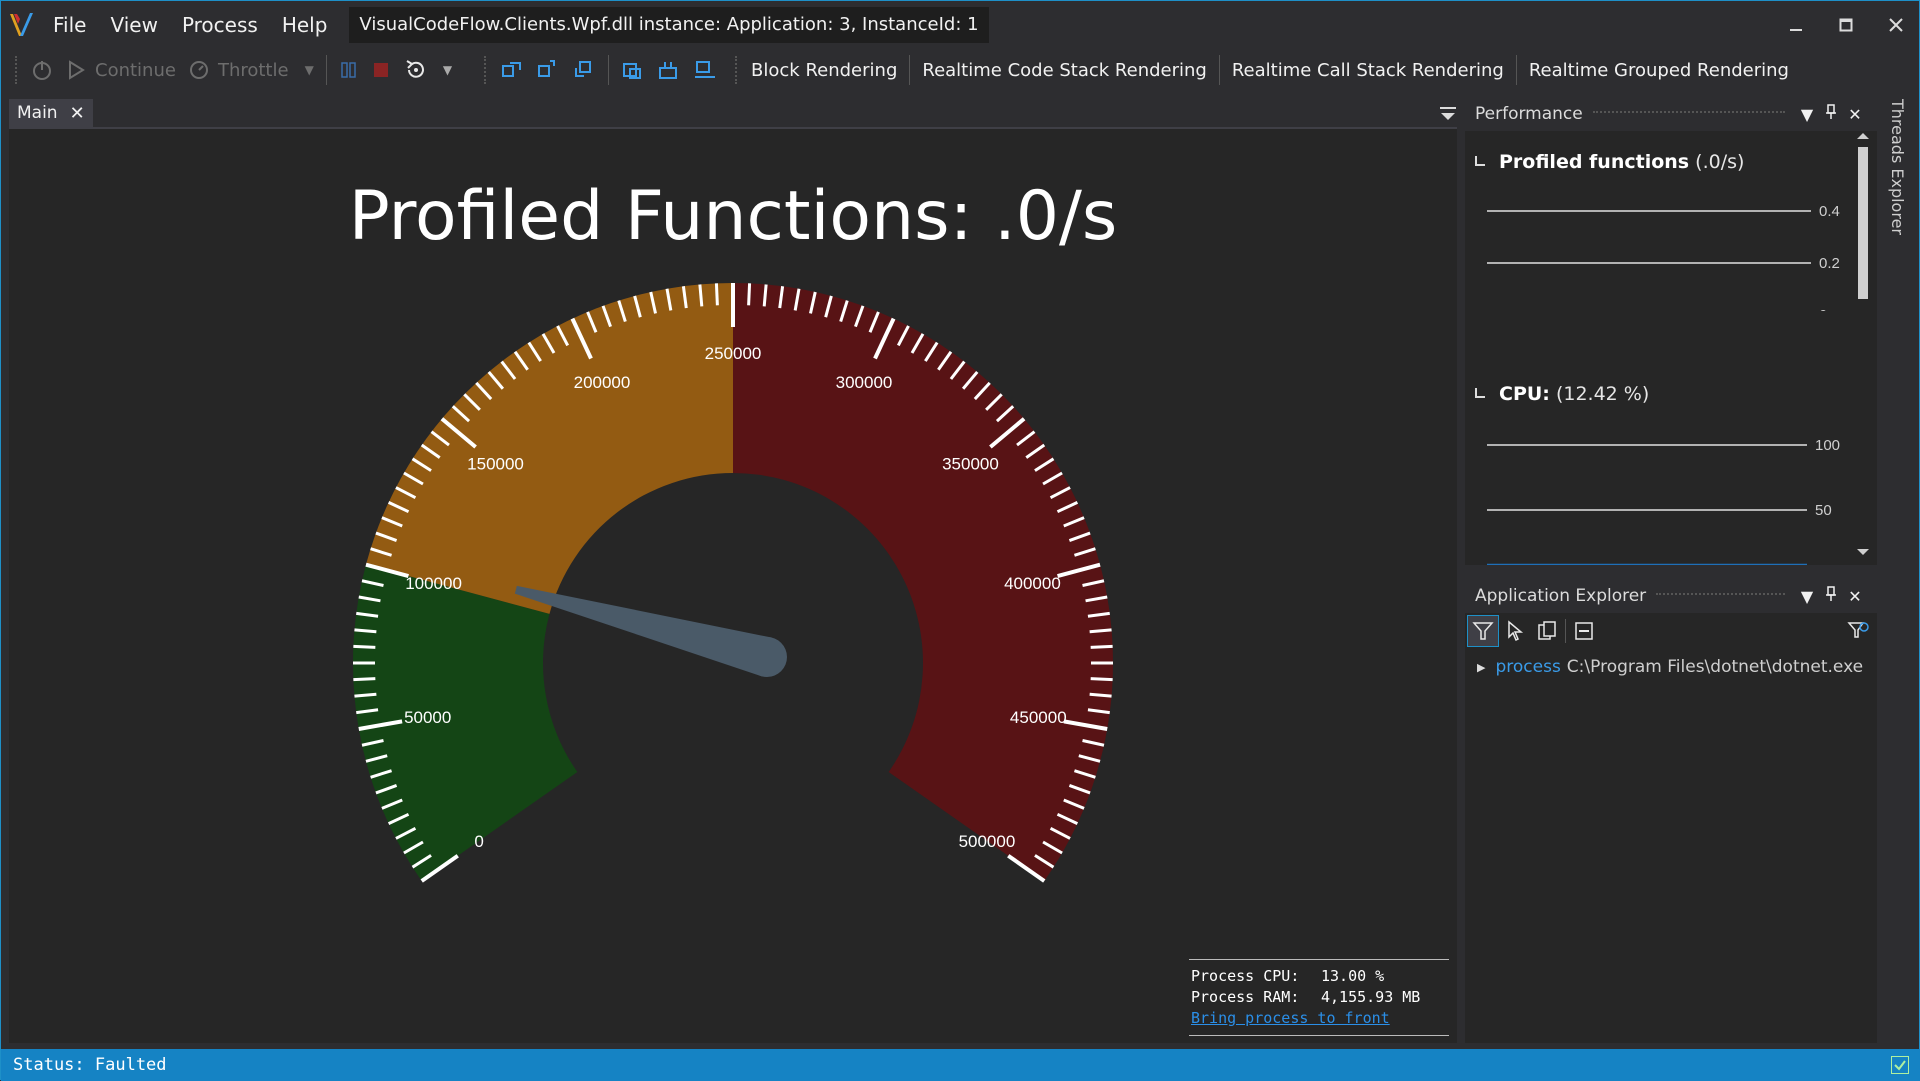 The height and width of the screenshot is (1081, 1920). Describe the element at coordinates (1245, 997) in the screenshot. I see `process-ram-label: Process RAM:` at that location.